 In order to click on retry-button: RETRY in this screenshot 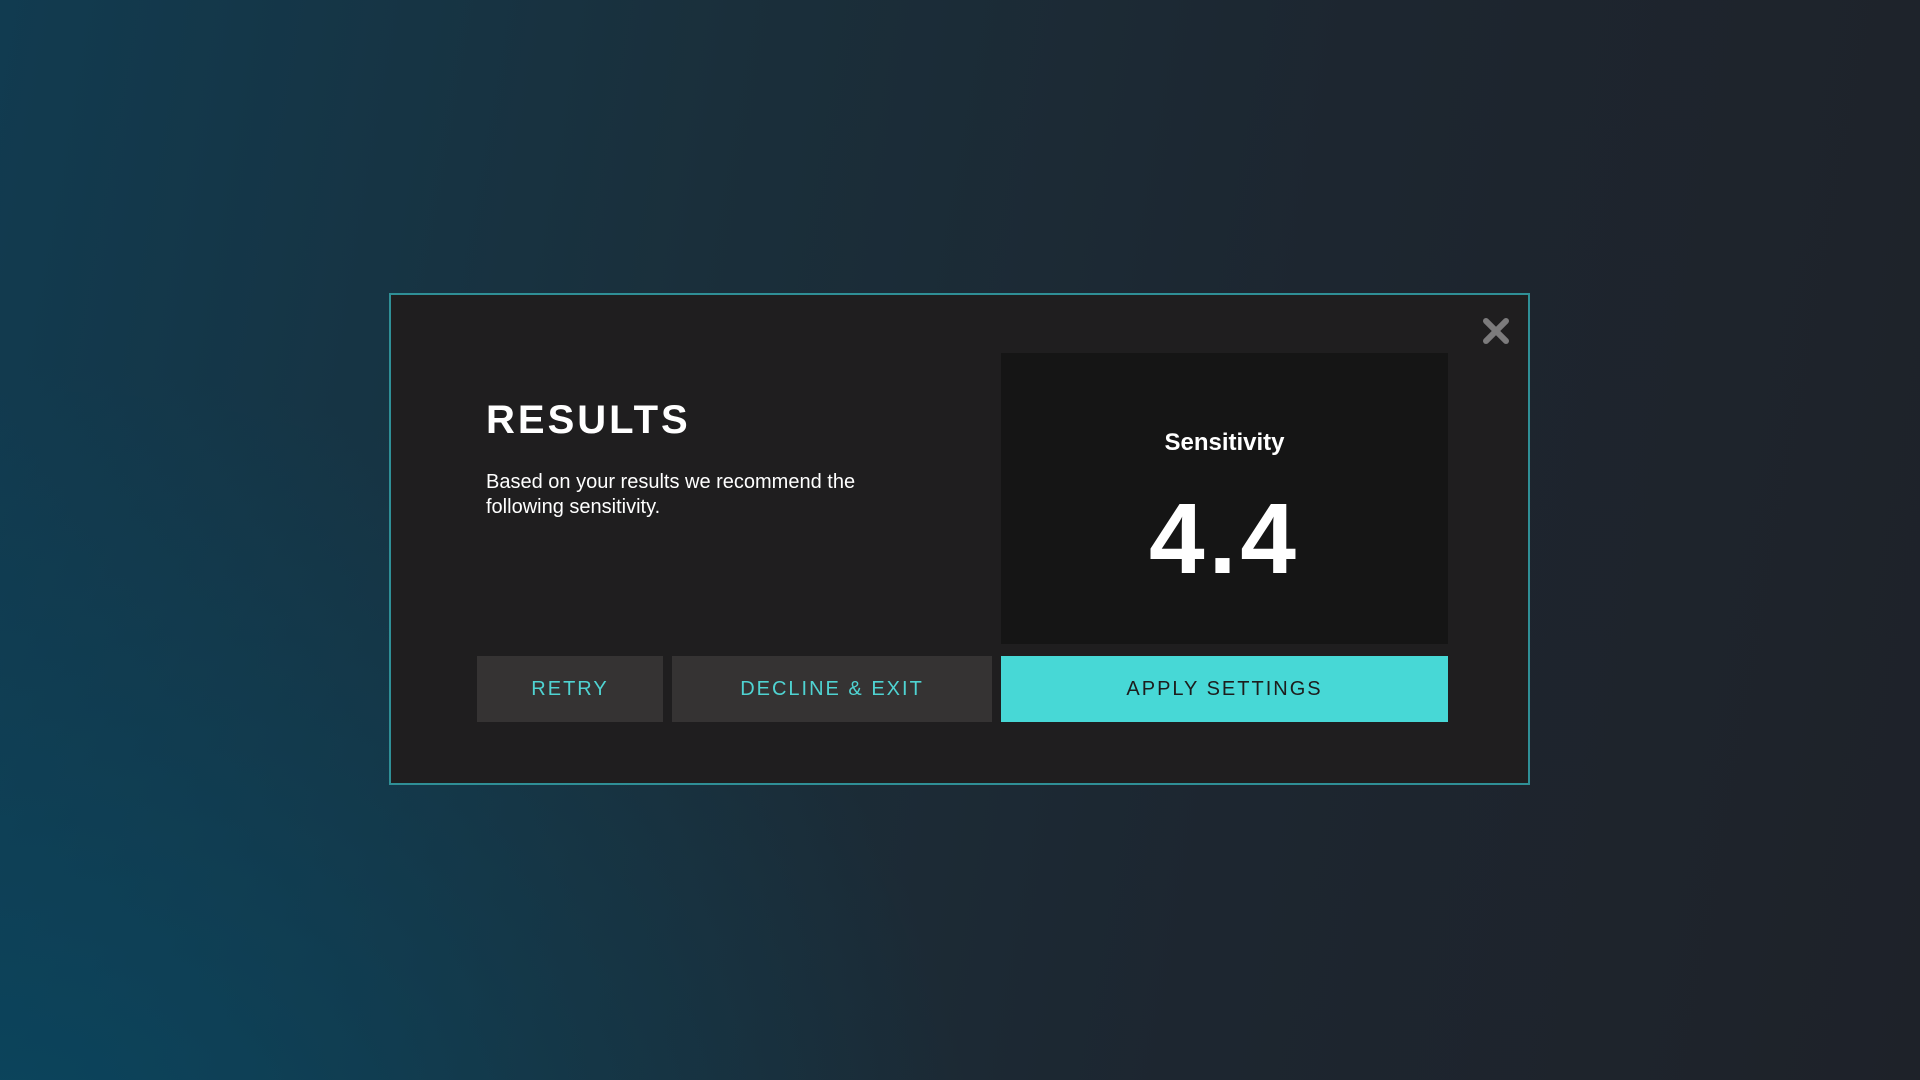, I will do `click(570, 689)`.